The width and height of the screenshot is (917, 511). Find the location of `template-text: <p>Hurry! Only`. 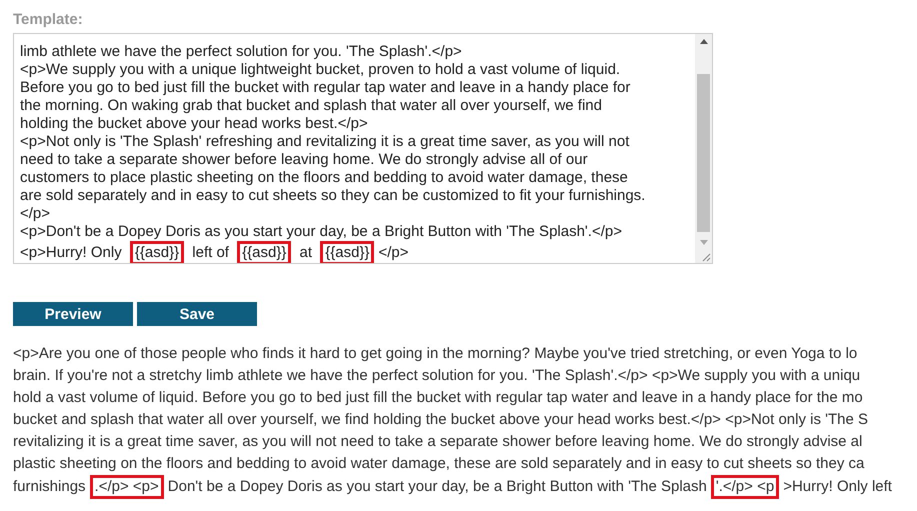

template-text: <p>Hurry! Only is located at coordinates (71, 252).